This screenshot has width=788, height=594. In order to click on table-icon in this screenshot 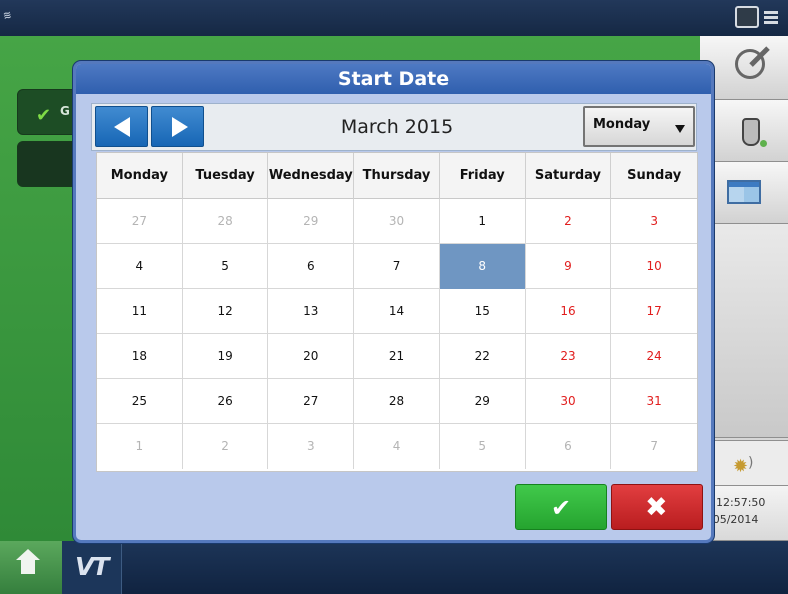, I will do `click(744, 192)`.